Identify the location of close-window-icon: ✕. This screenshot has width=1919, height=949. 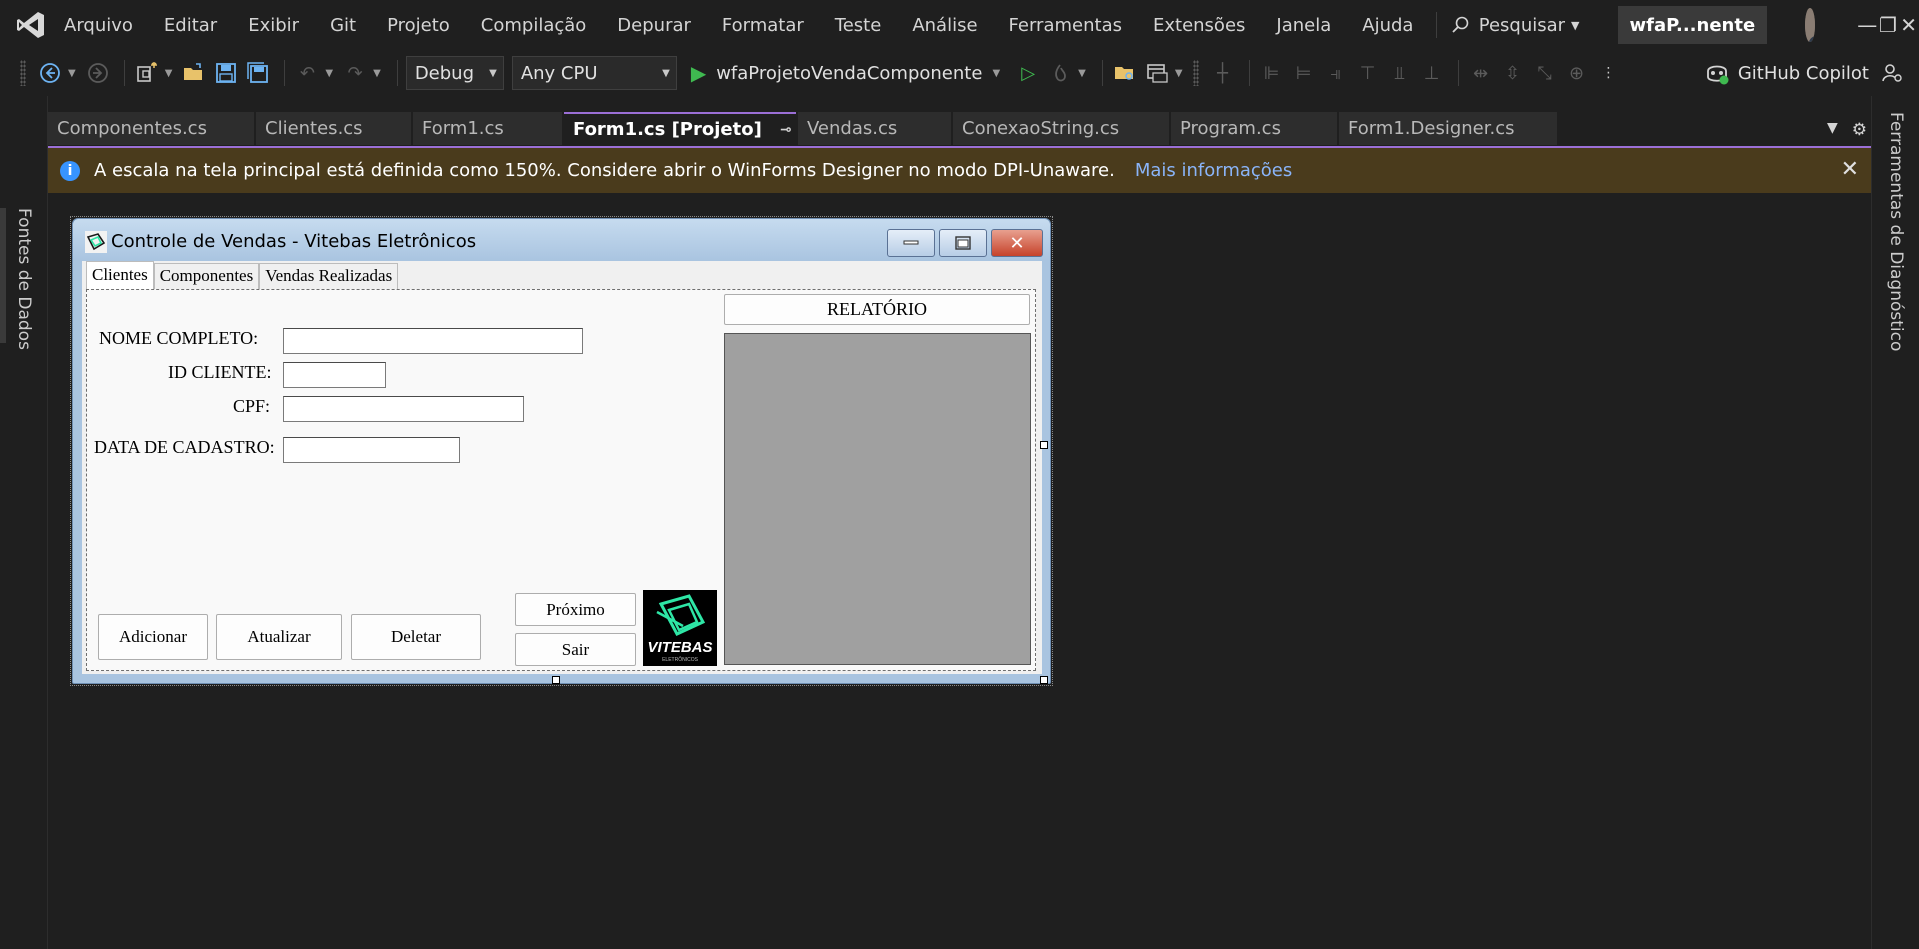
(1908, 25).